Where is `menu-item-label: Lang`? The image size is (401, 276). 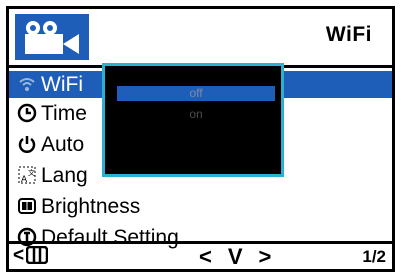 menu-item-label: Lang is located at coordinates (64, 175).